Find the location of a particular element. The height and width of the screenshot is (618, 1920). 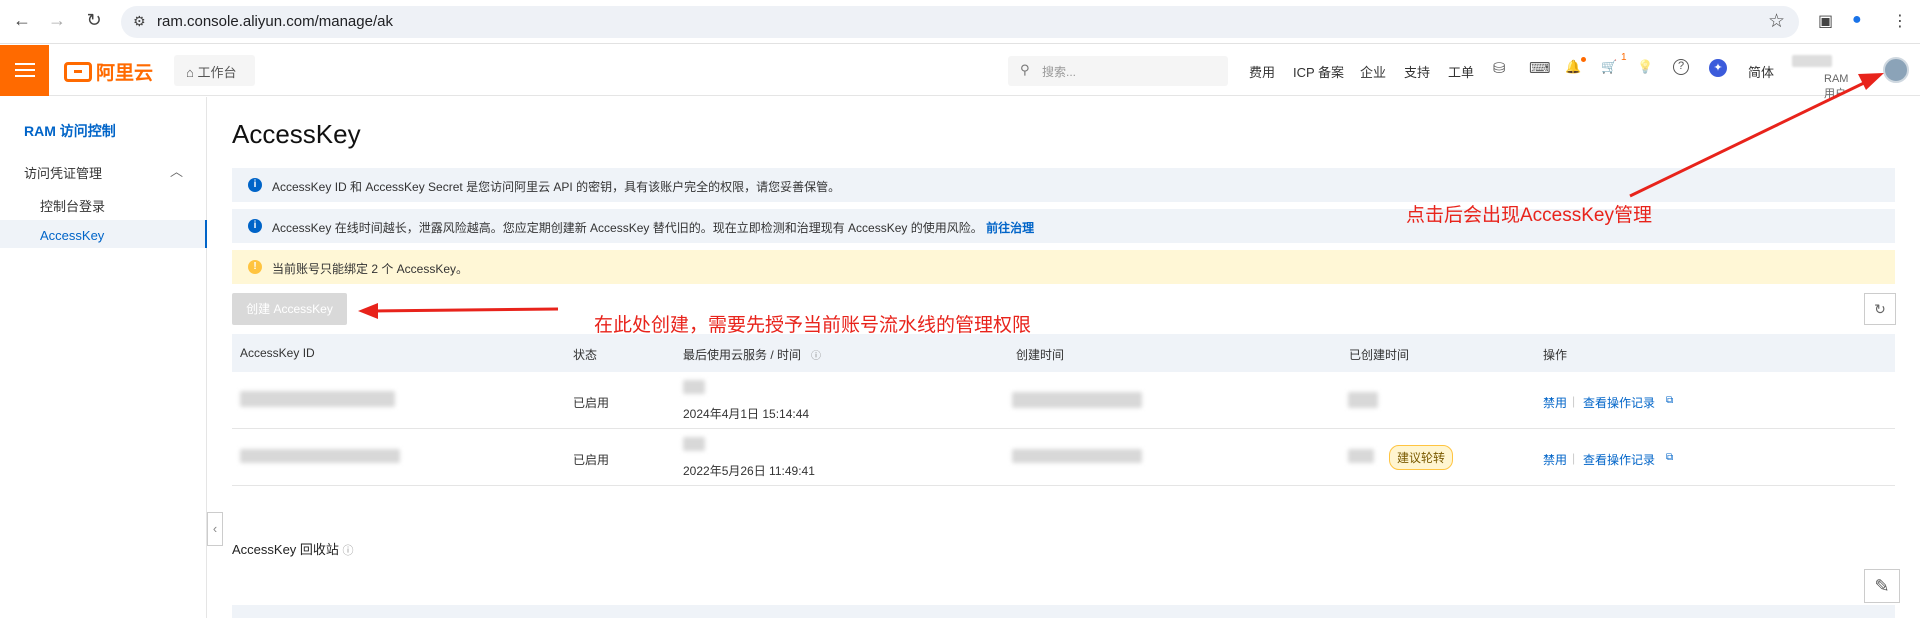

recycle-bin-title: AccessKey 回收站 ⓘ is located at coordinates (293, 549).